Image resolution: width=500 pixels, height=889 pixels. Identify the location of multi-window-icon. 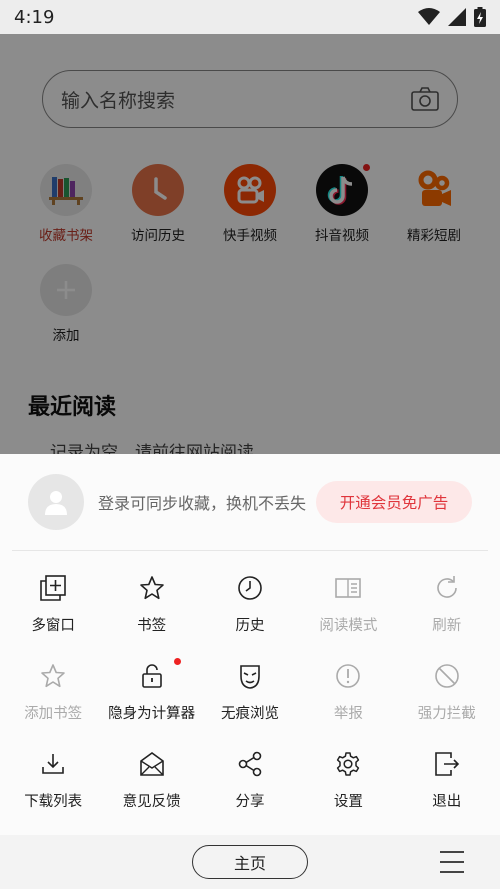
(53, 588).